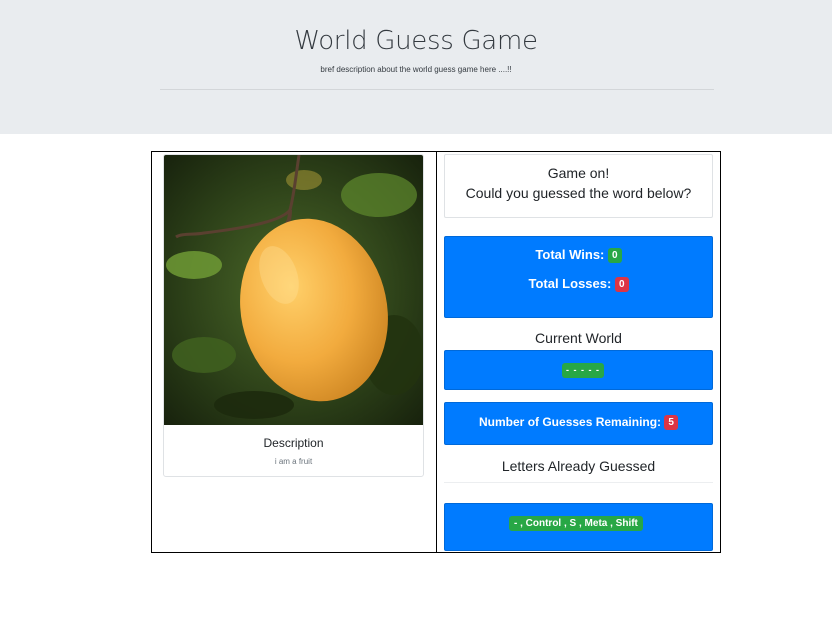 The height and width of the screenshot is (620, 832). What do you see at coordinates (578, 338) in the screenshot?
I see `current-word-heading: Current World` at bounding box center [578, 338].